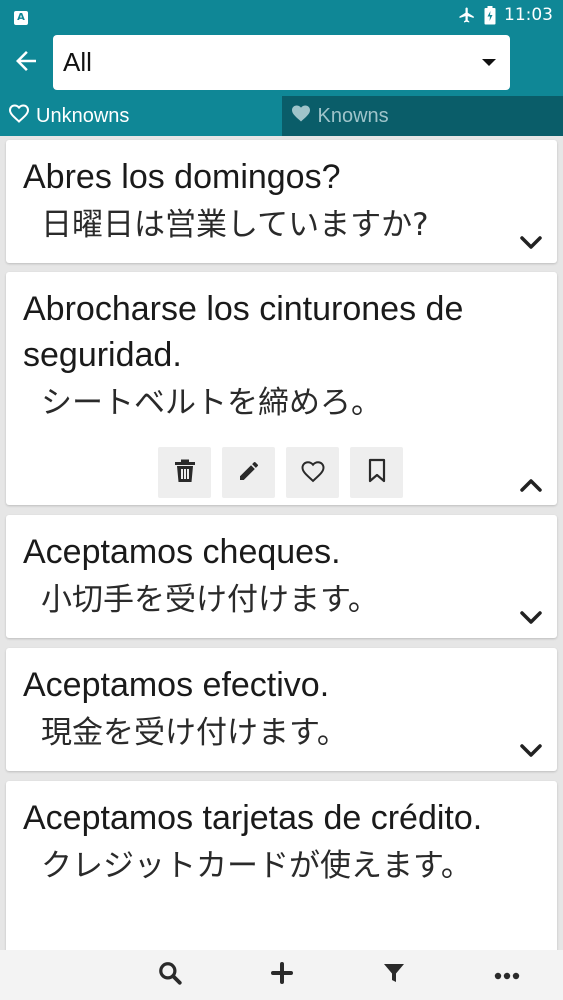 This screenshot has height=1000, width=563. I want to click on tabs: Unknowns Knowns, so click(281, 116).